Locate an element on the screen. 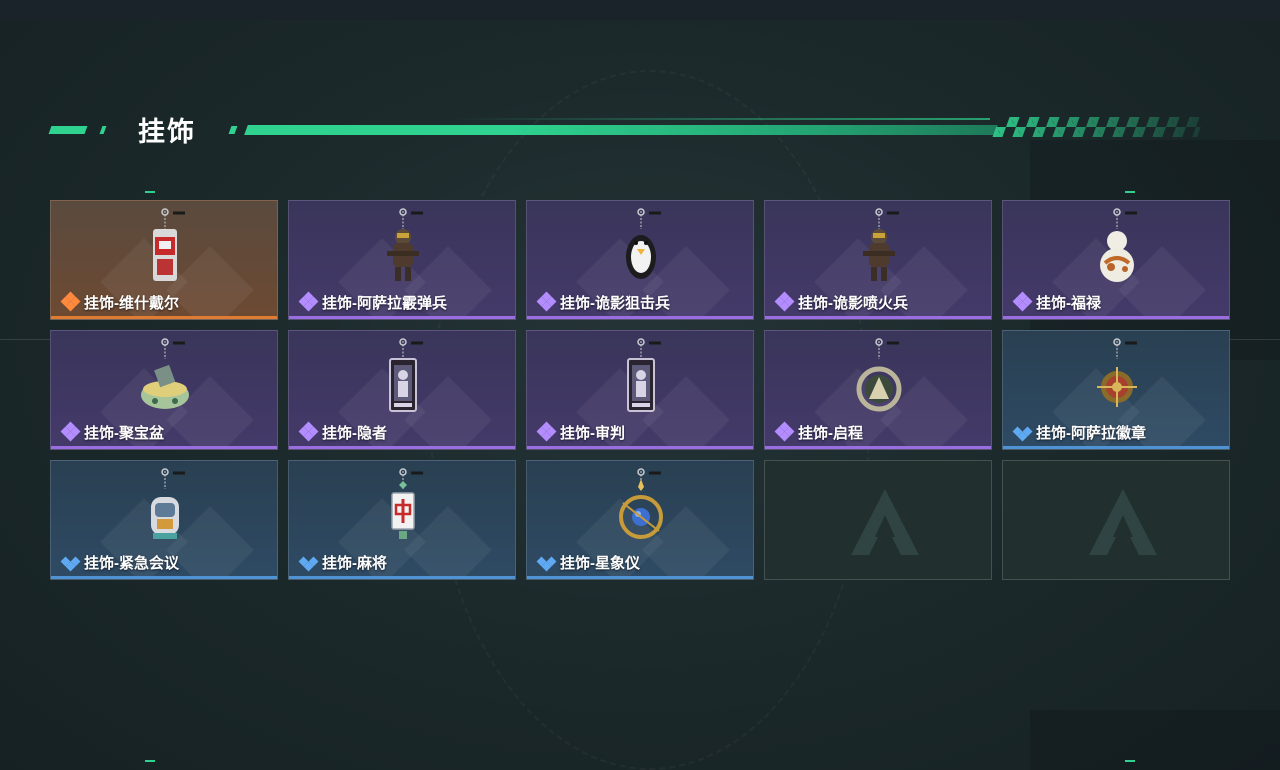  charm-card: 挂饰-福禄 is located at coordinates (1116, 260).